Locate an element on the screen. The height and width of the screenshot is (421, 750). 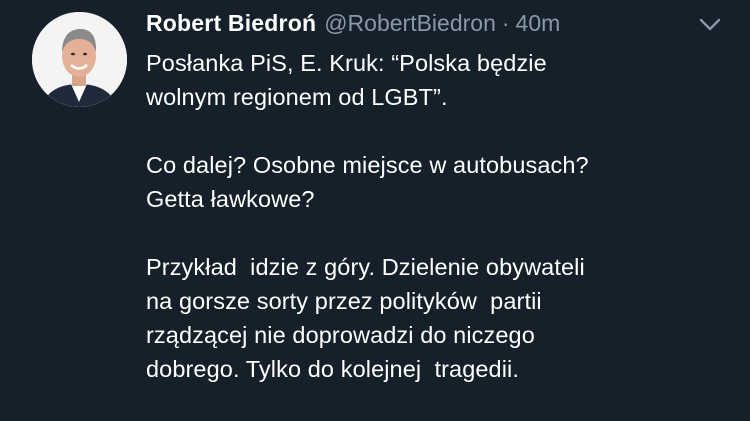
tweet-text-line: Co dalej? Osobne miejsce w autobusach? is located at coordinates (367, 165).